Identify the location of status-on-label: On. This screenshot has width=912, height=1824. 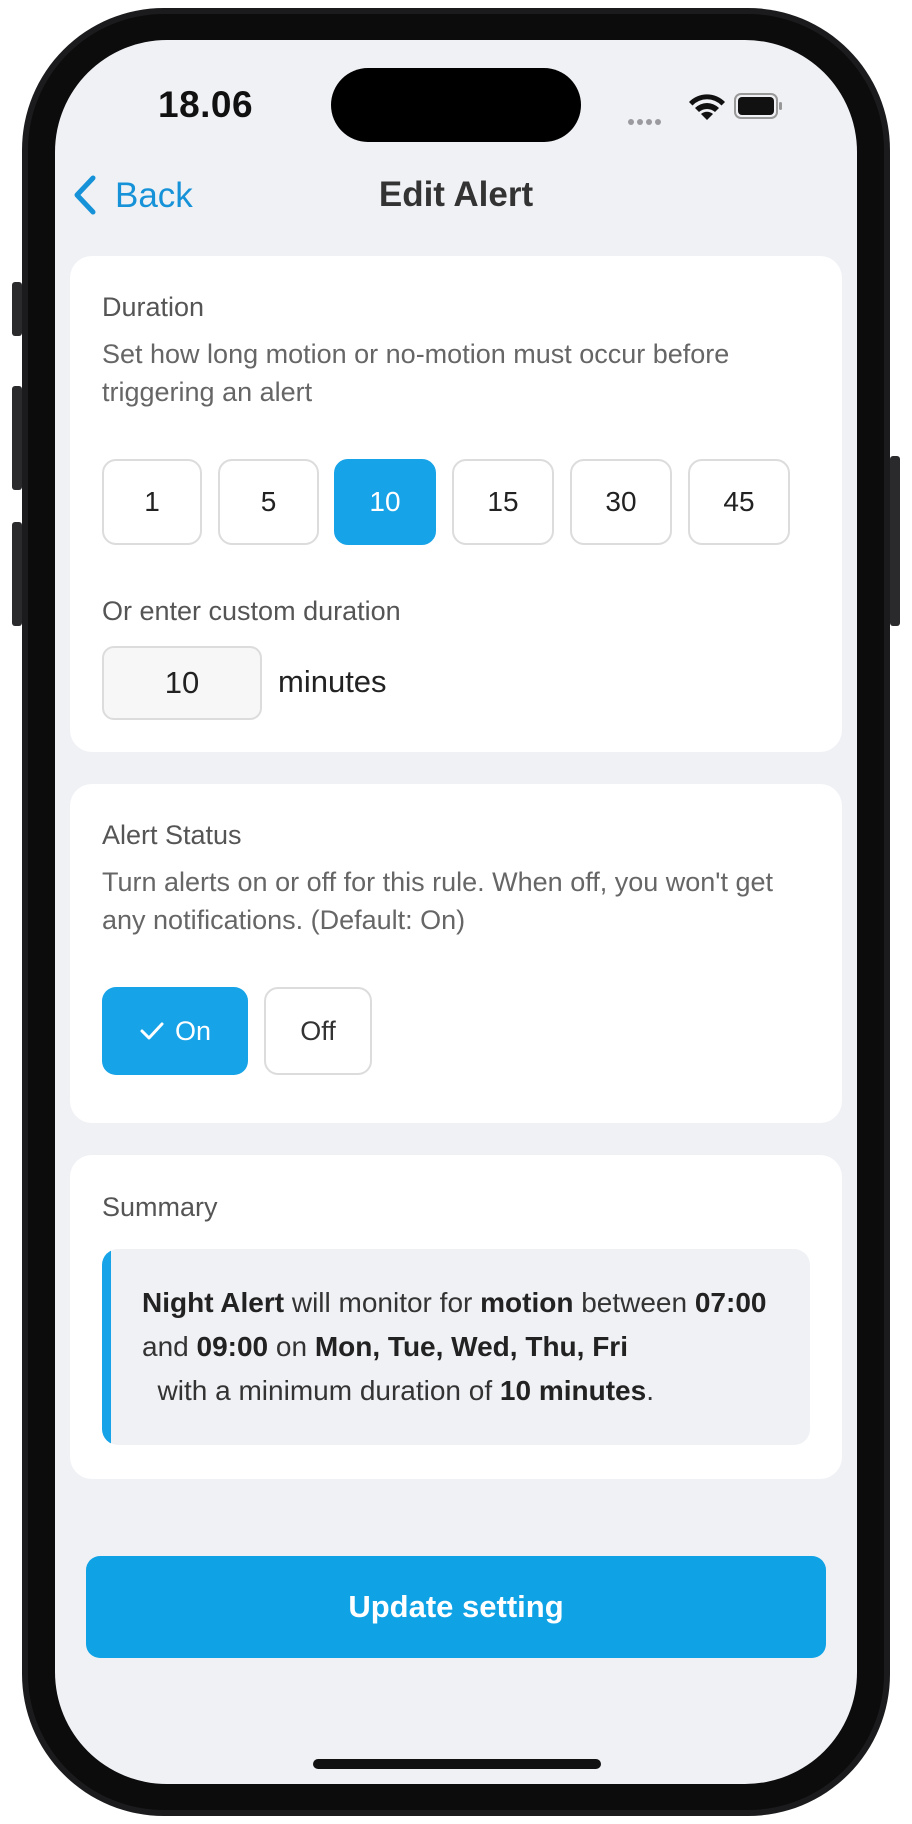
(193, 1030).